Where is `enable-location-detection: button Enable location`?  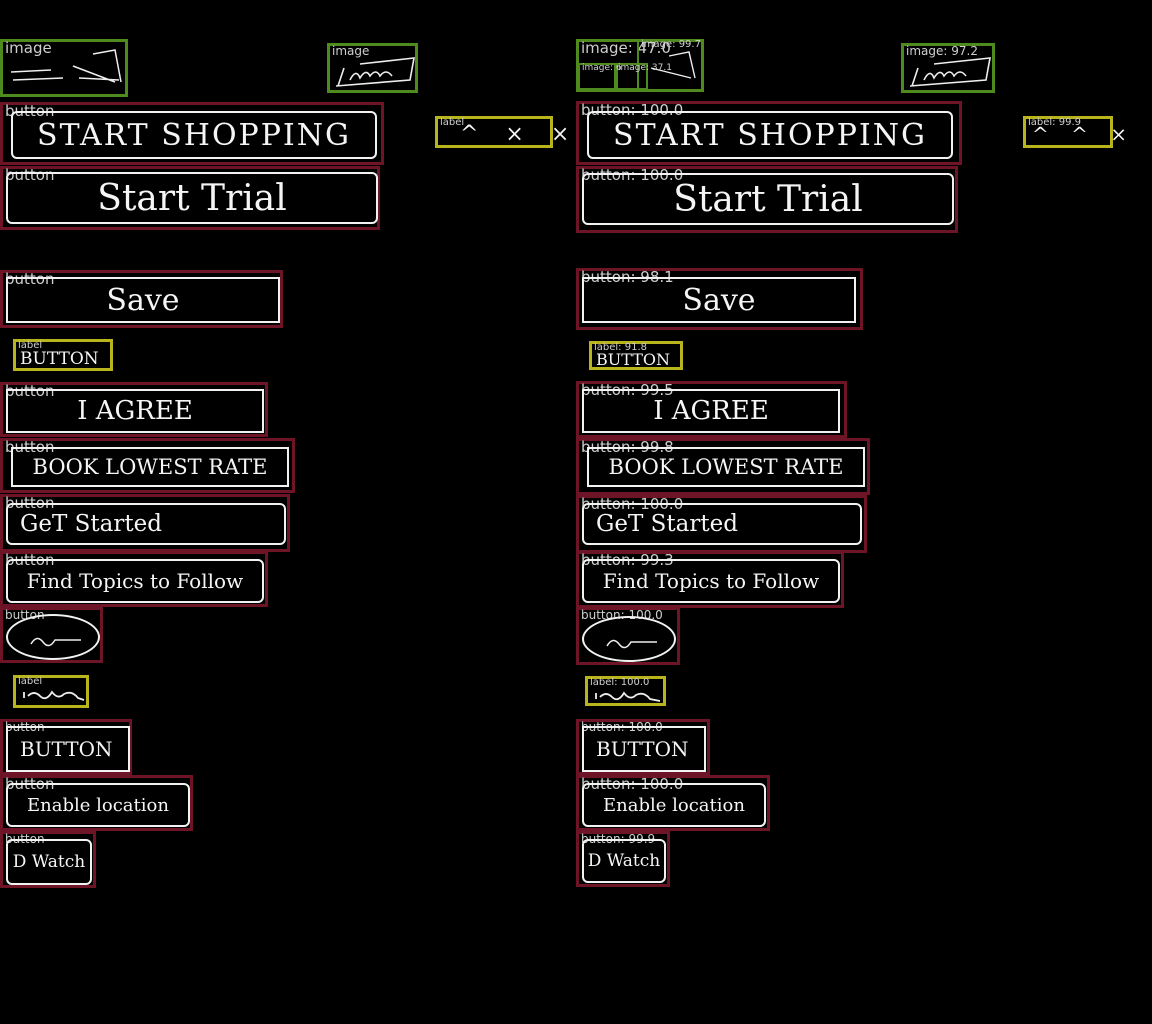
enable-location-detection: button Enable location is located at coordinates (96, 803).